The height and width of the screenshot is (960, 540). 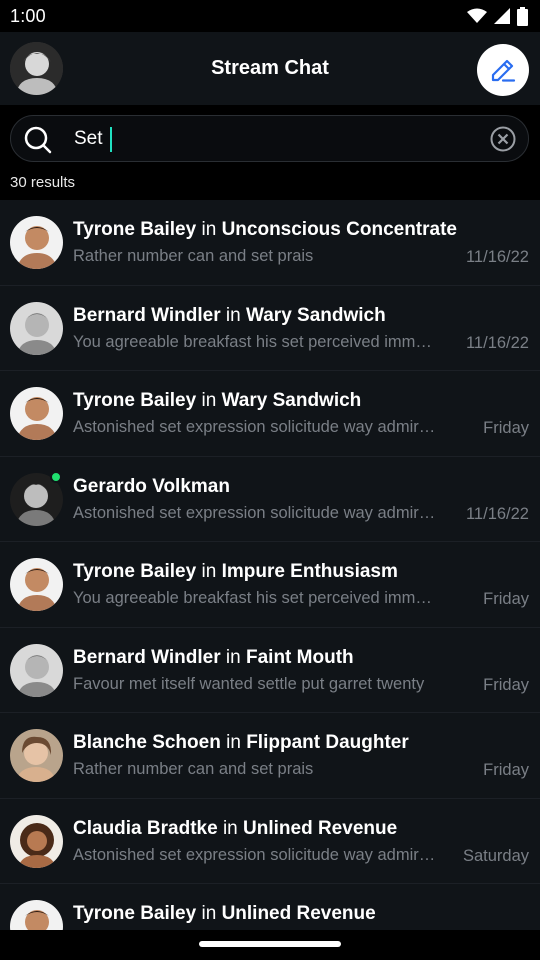 I want to click on search-area: Set, so click(x=270, y=135).